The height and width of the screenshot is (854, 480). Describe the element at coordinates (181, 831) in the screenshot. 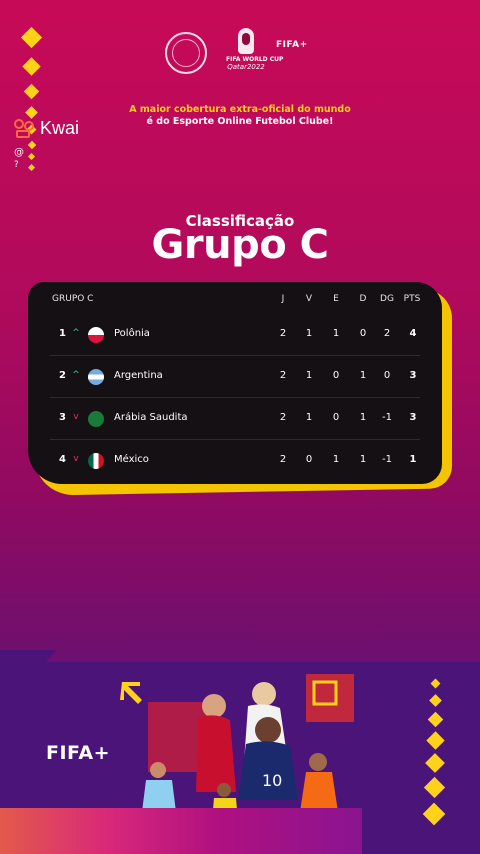

I see `bottom-gradient-strip` at that location.